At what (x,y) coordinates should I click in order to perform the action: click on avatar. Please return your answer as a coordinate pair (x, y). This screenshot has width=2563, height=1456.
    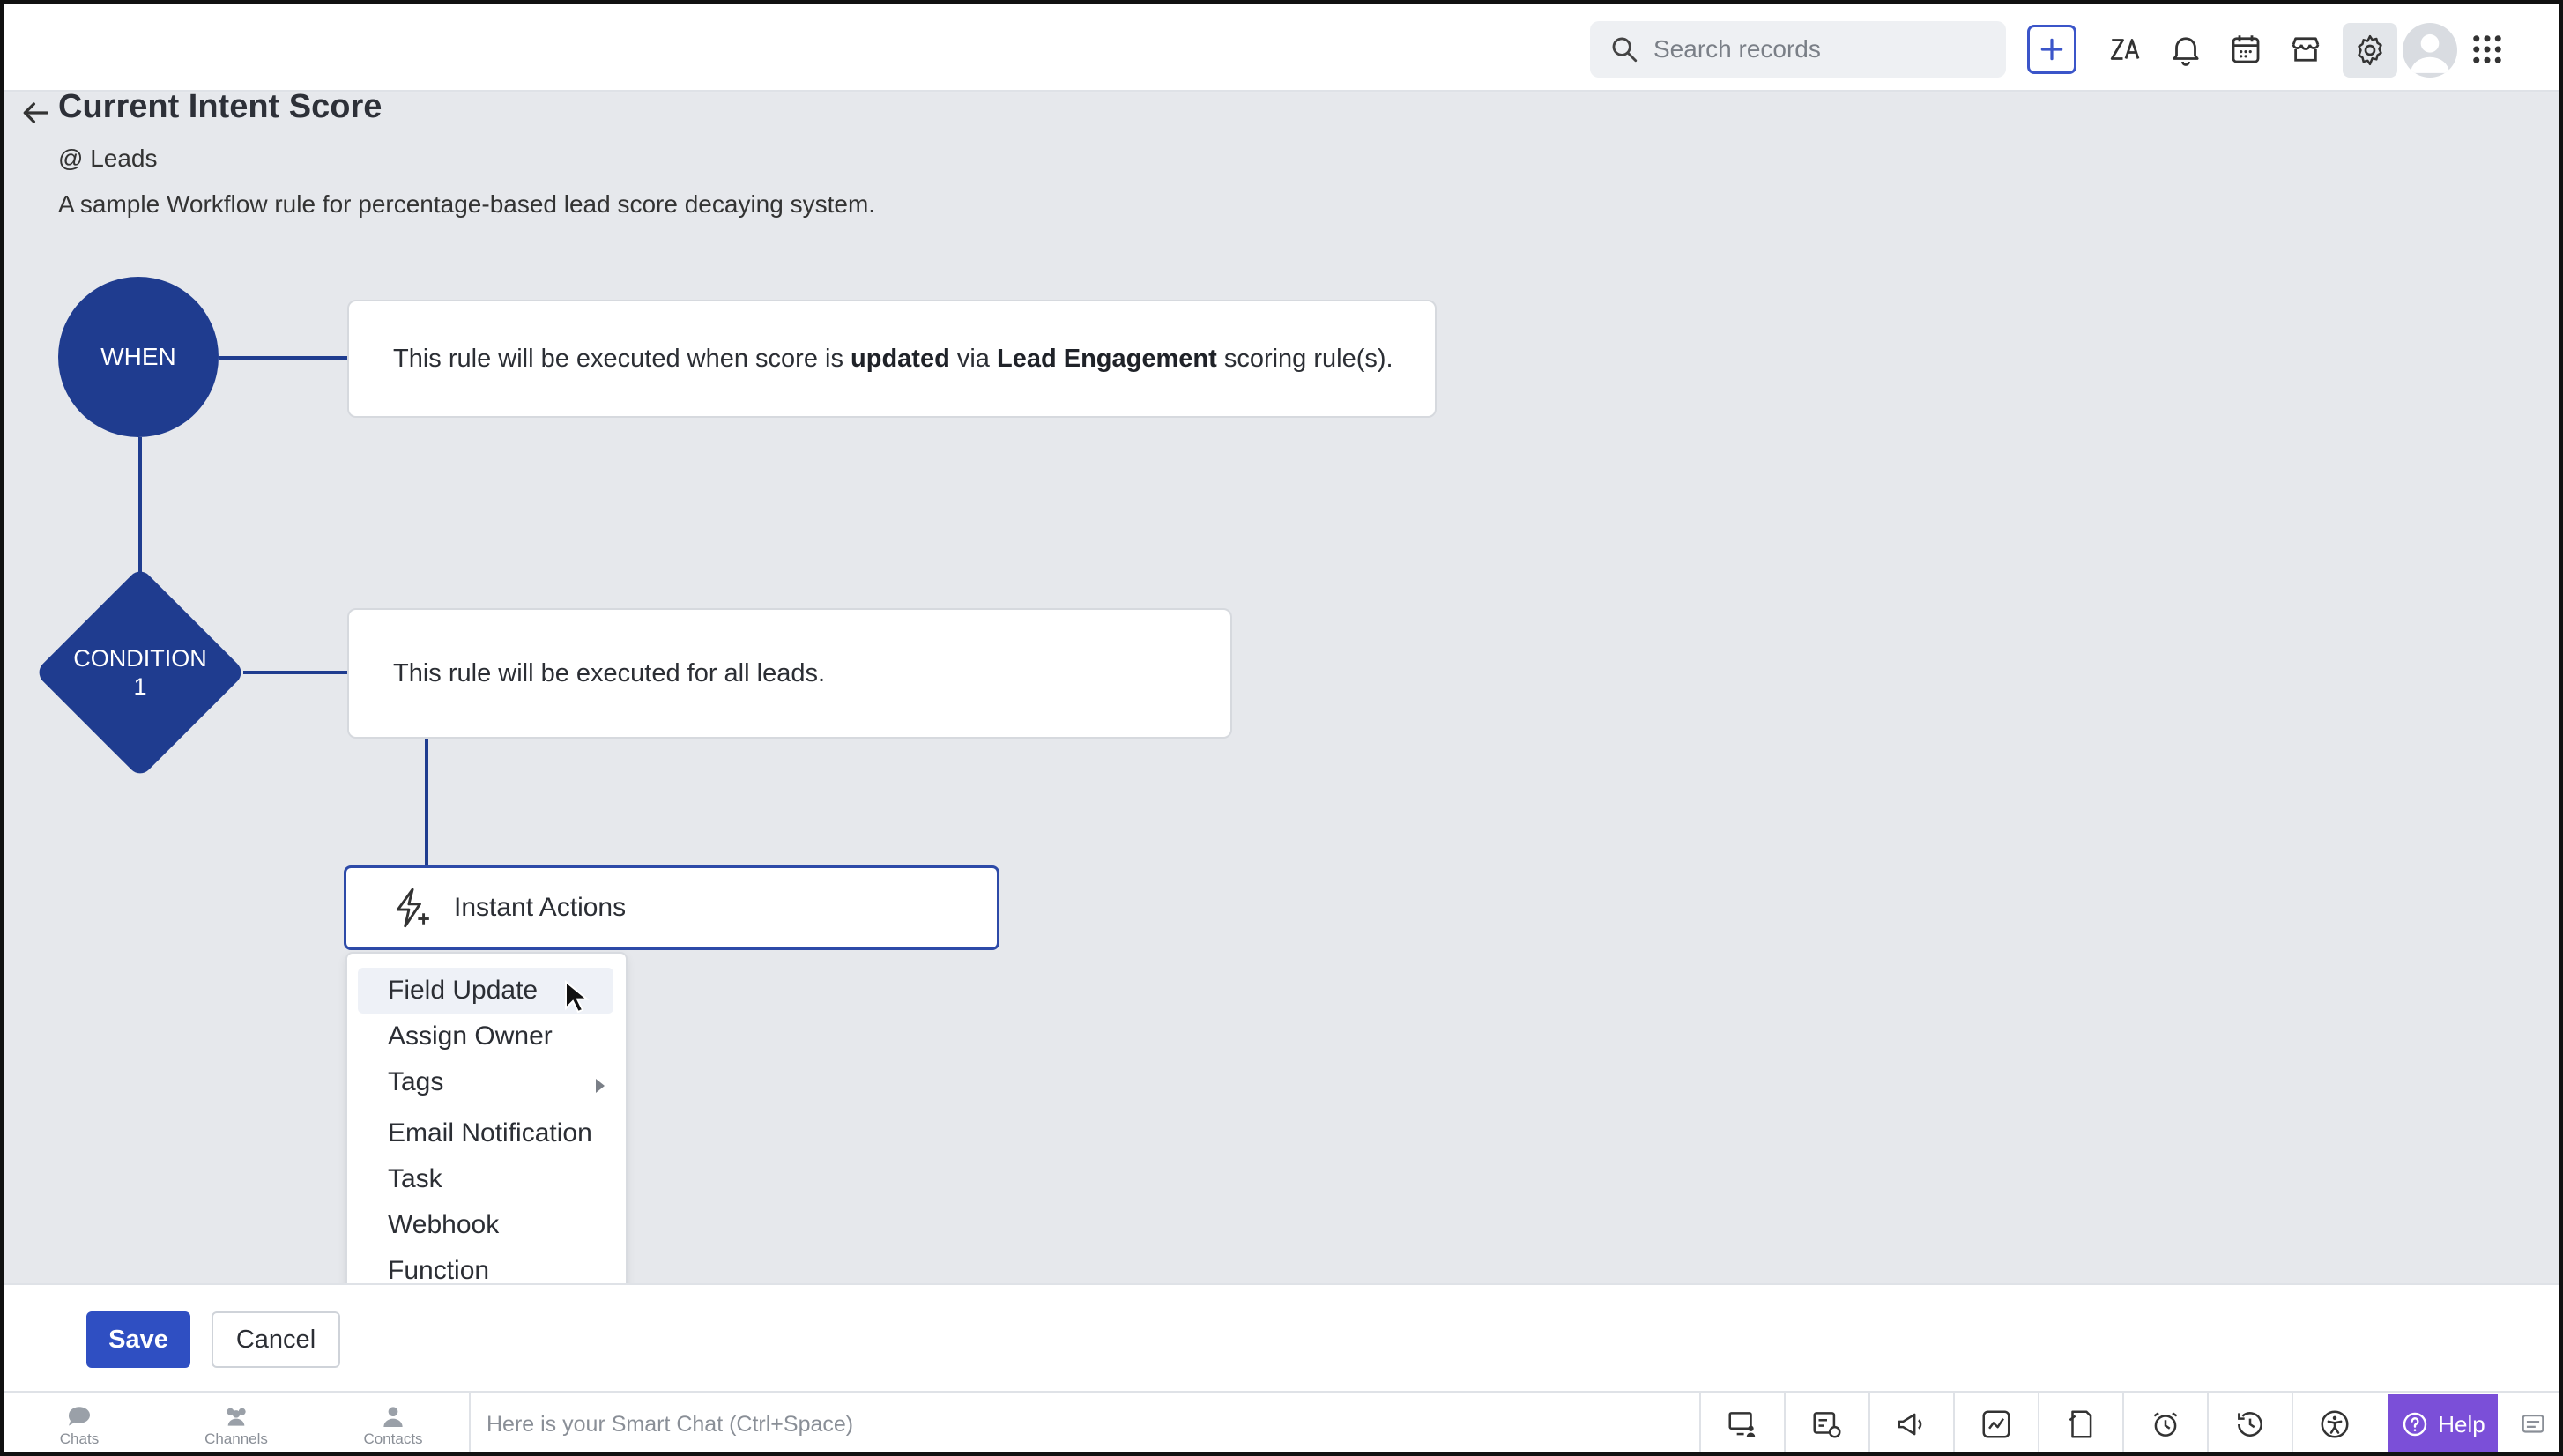
    Looking at the image, I should click on (2430, 50).